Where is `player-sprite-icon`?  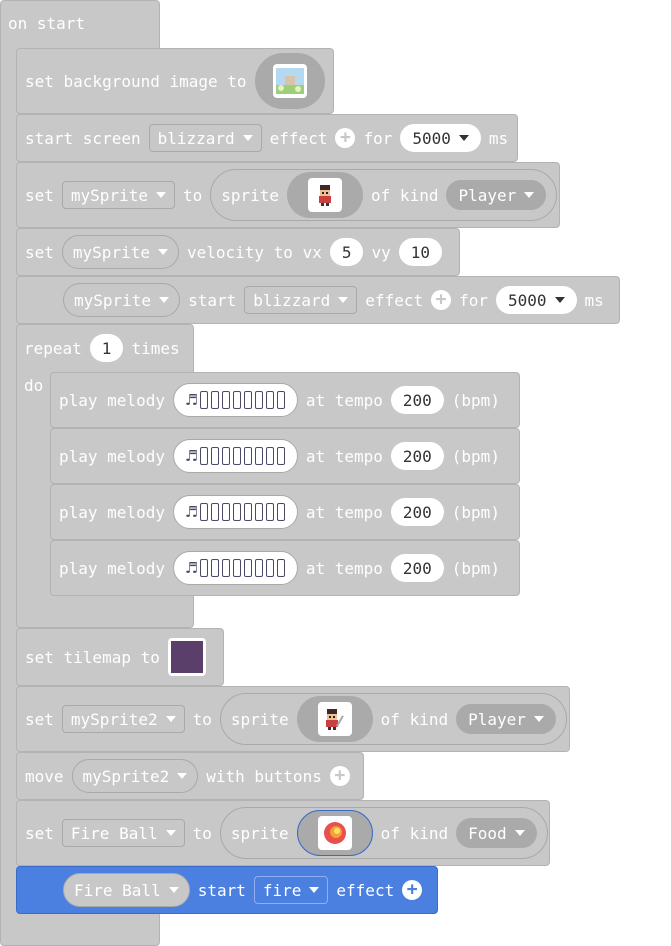
player-sprite-icon is located at coordinates (325, 195).